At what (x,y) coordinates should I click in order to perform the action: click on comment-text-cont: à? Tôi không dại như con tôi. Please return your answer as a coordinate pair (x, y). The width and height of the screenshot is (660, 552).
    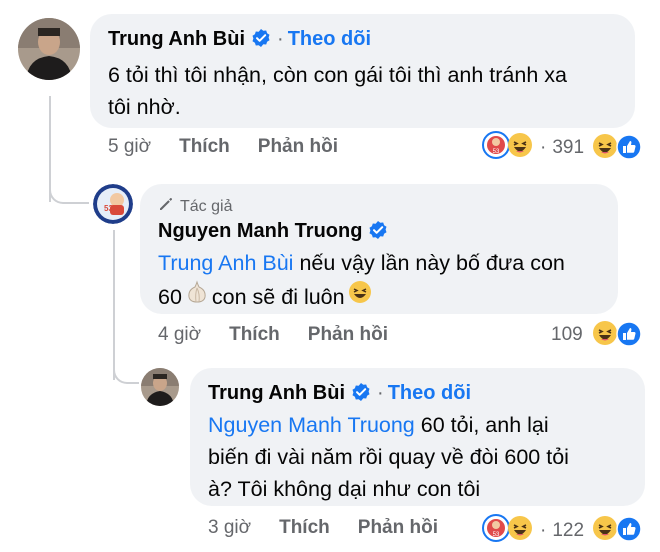
    Looking at the image, I should click on (344, 489).